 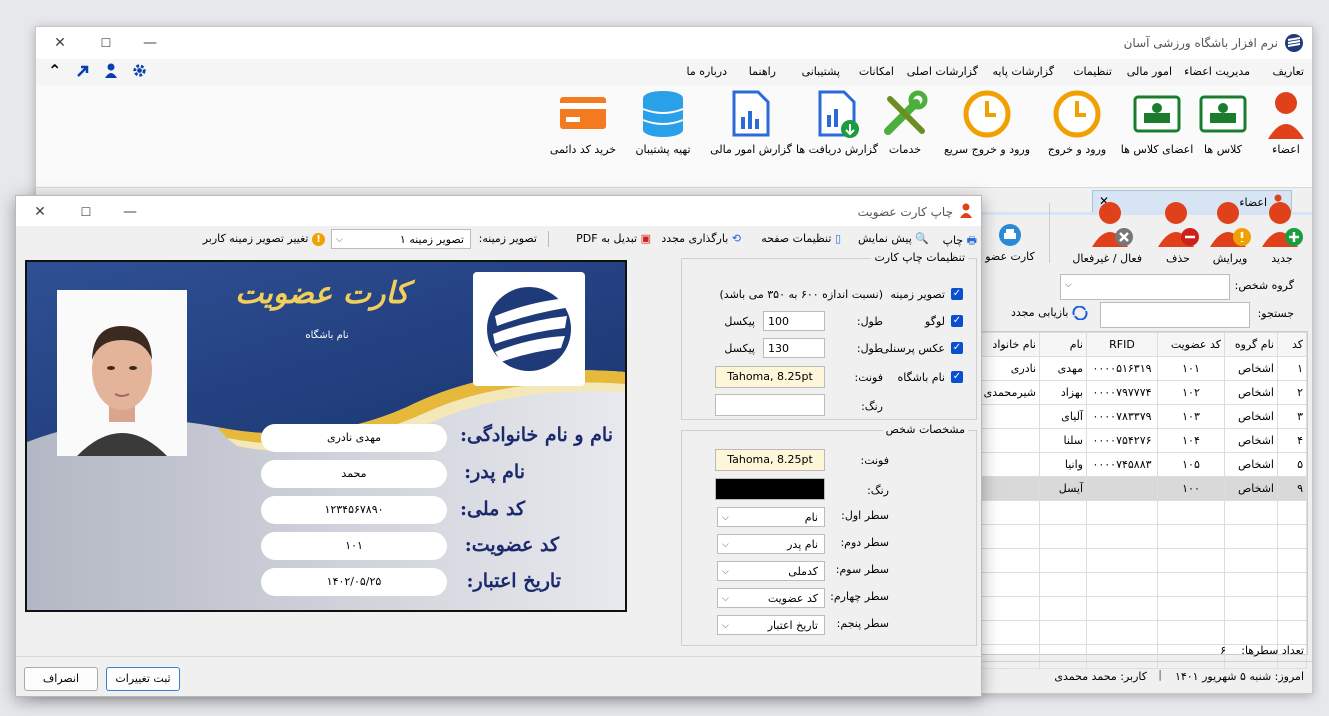 What do you see at coordinates (1141, 464) in the screenshot?
I see `table-row: ۵ اشخاص ۱۰۵ ۰۰۰۰۷۴۵۸۸۳ وانیا` at bounding box center [1141, 464].